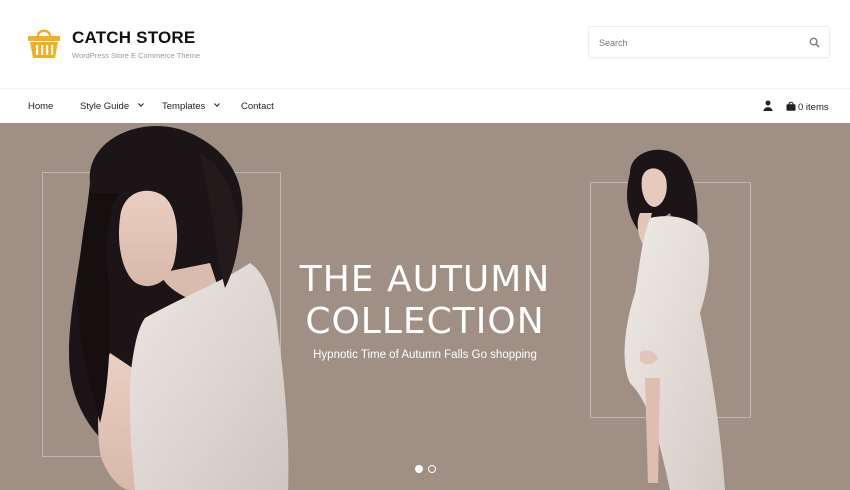  I want to click on search-icon, so click(814, 42).